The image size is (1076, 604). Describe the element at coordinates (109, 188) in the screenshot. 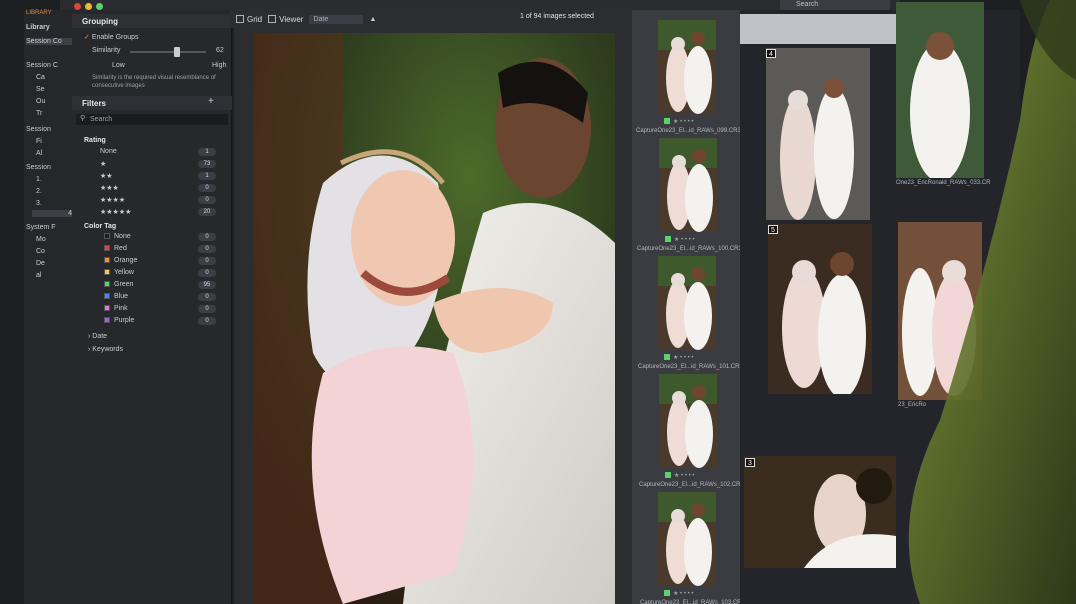

I see `rating-filter-row: ★★★` at that location.